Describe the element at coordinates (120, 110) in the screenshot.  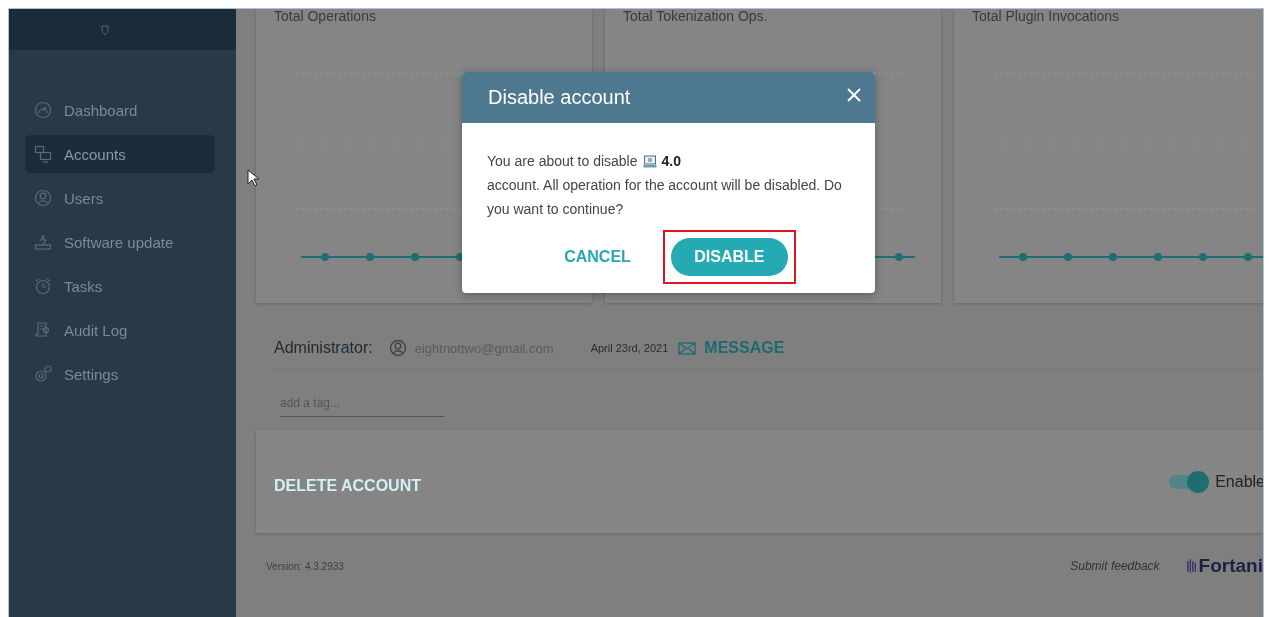
I see `sidebar-item: Dashboard` at that location.